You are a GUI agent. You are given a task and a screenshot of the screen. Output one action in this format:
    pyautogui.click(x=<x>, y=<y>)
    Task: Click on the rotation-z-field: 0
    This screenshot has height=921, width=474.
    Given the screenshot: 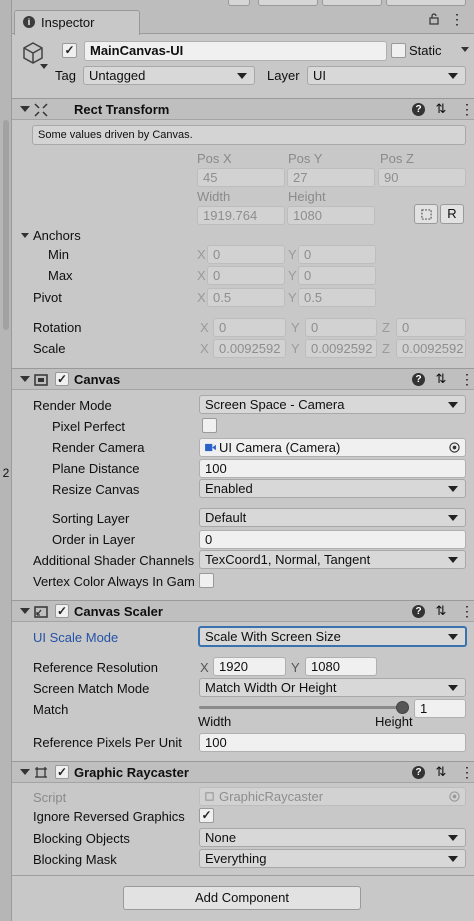 What is the action you would take?
    pyautogui.click(x=431, y=327)
    